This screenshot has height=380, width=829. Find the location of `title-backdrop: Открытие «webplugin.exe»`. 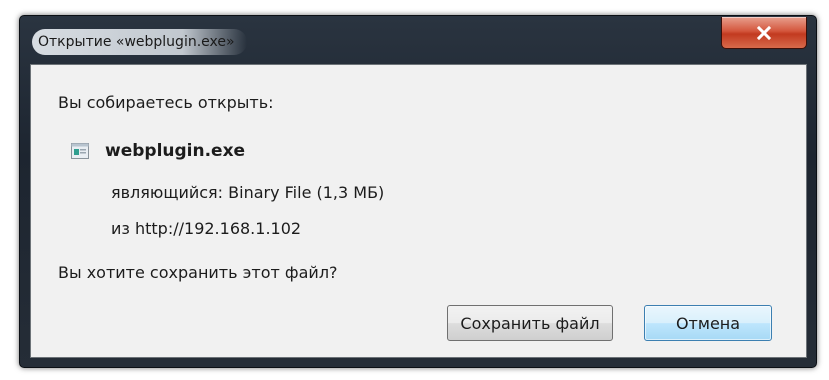

title-backdrop: Открытие «webplugin.exe» is located at coordinates (139, 42).